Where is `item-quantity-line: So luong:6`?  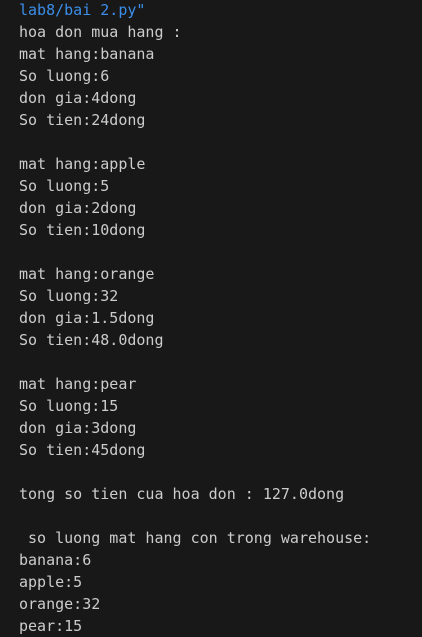 item-quantity-line: So luong:6 is located at coordinates (64, 76).